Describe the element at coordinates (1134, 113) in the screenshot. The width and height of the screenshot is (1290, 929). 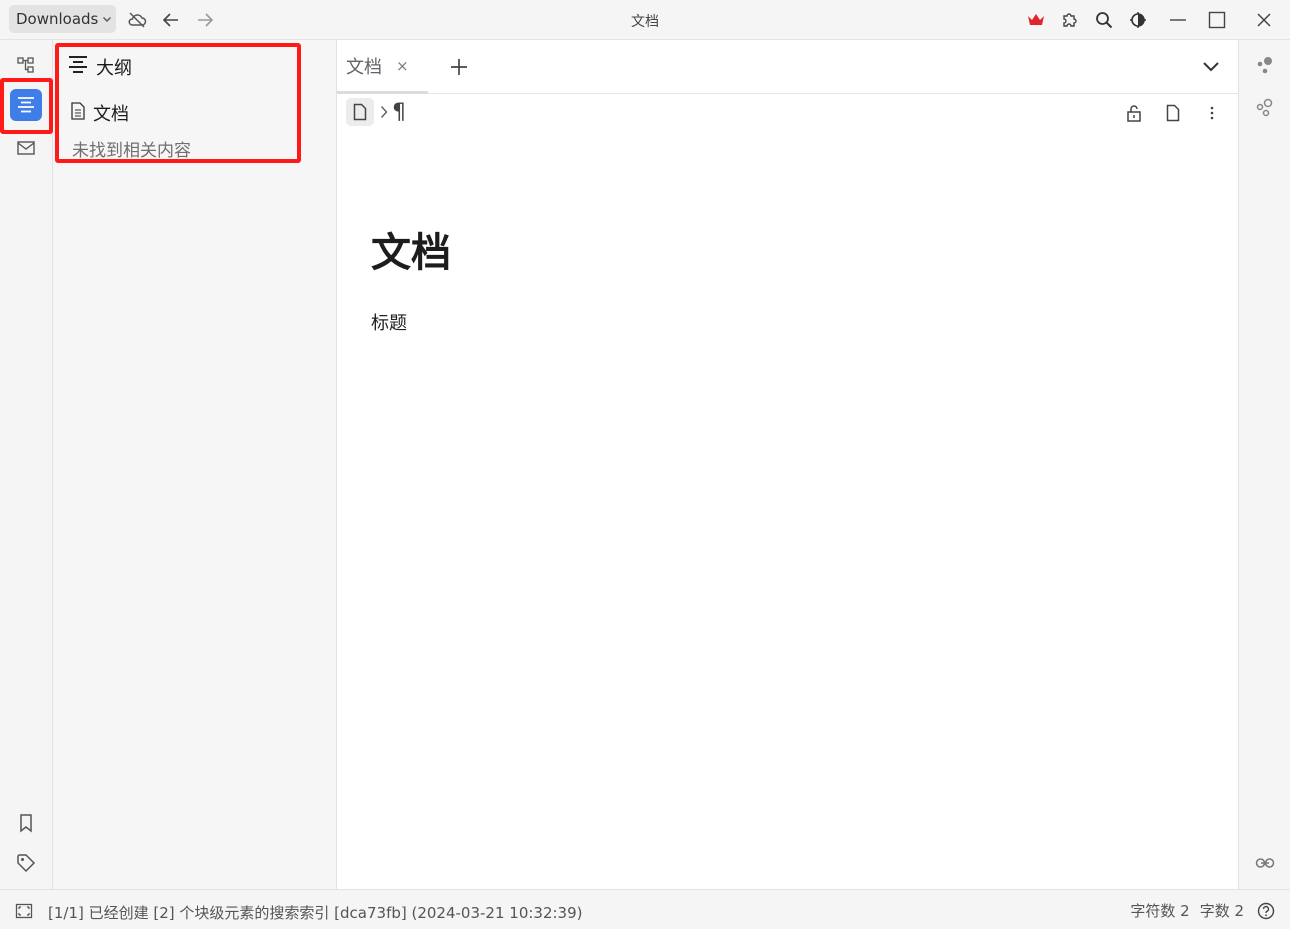
I see `unlock-icon` at that location.